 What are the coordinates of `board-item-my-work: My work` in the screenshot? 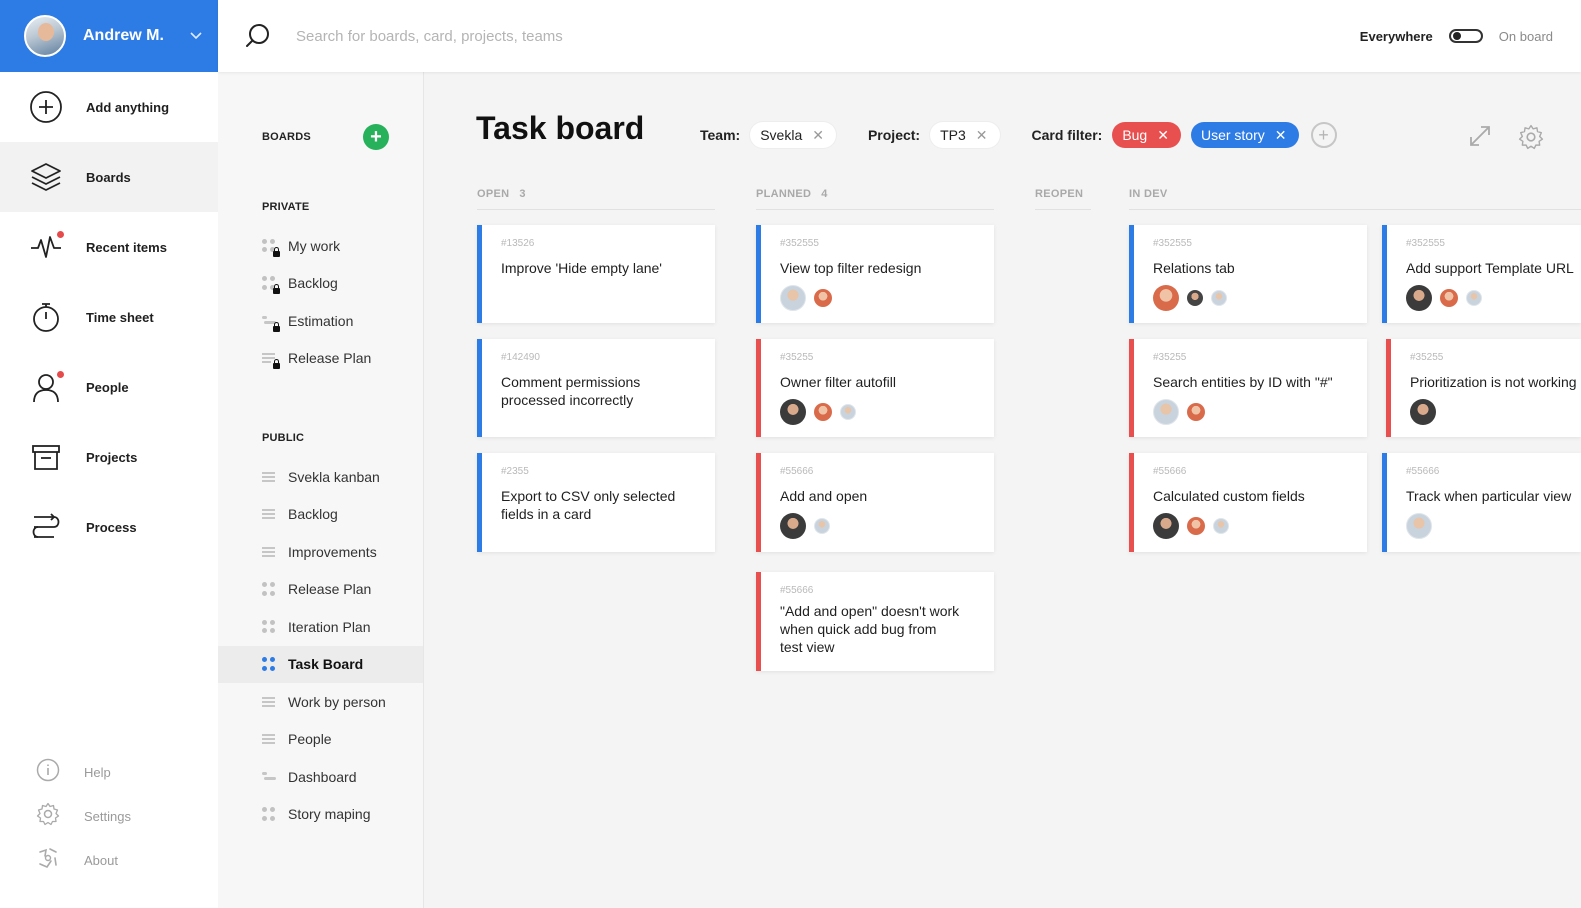 It's located at (320, 246).